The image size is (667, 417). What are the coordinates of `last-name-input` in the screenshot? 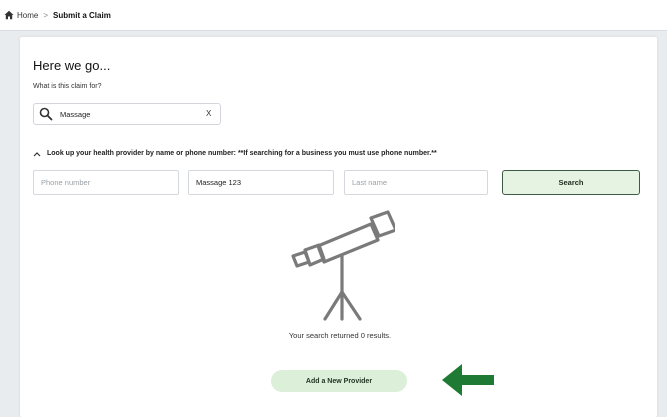 It's located at (419, 182).